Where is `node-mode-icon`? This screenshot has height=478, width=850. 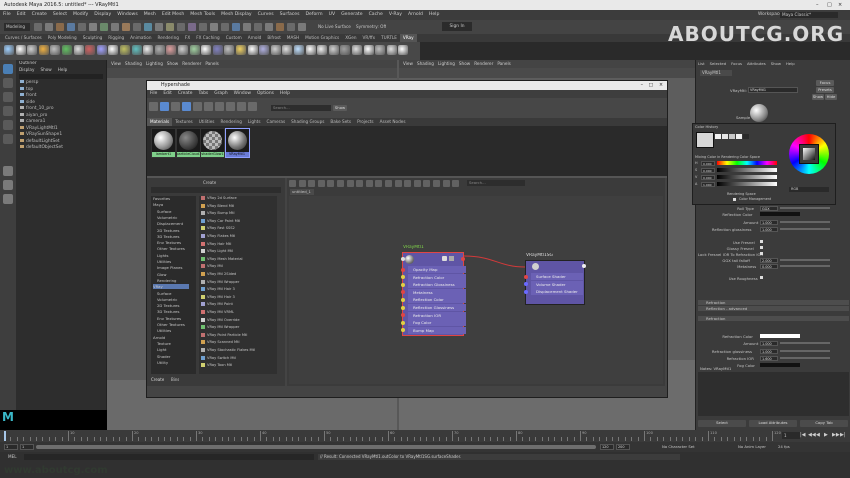
node-mode-icon is located at coordinates (444, 258).